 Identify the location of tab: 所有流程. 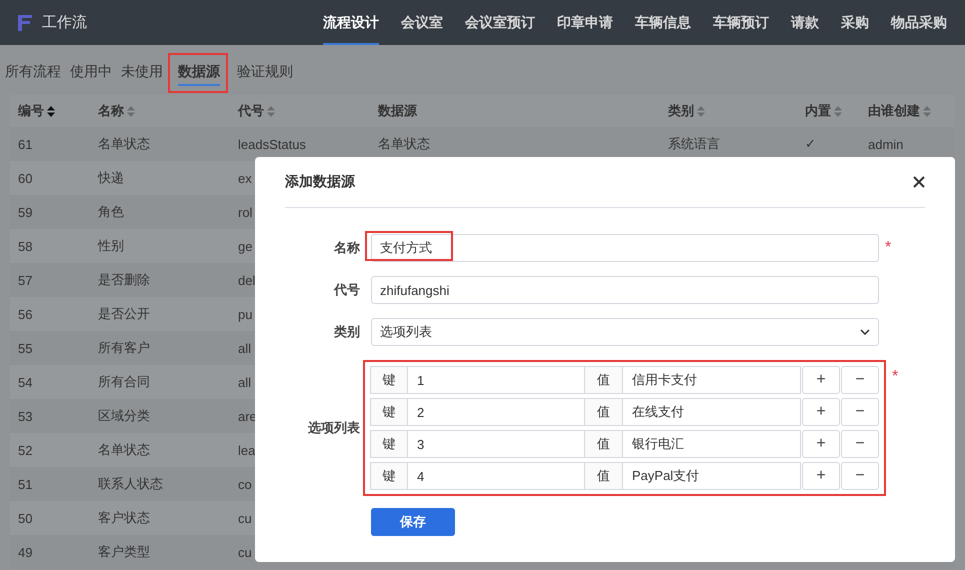
(33, 73).